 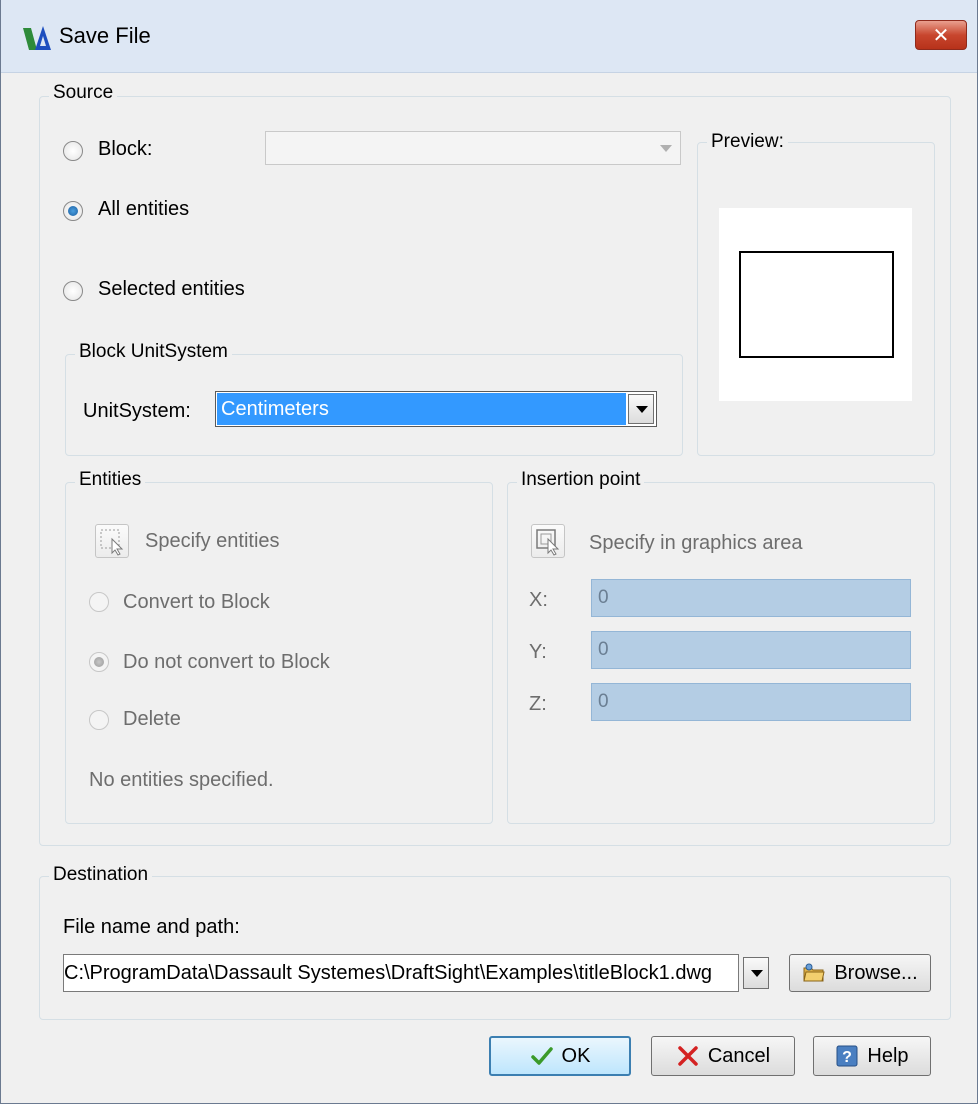 What do you see at coordinates (688, 1056) in the screenshot?
I see `cancel-x-icon` at bounding box center [688, 1056].